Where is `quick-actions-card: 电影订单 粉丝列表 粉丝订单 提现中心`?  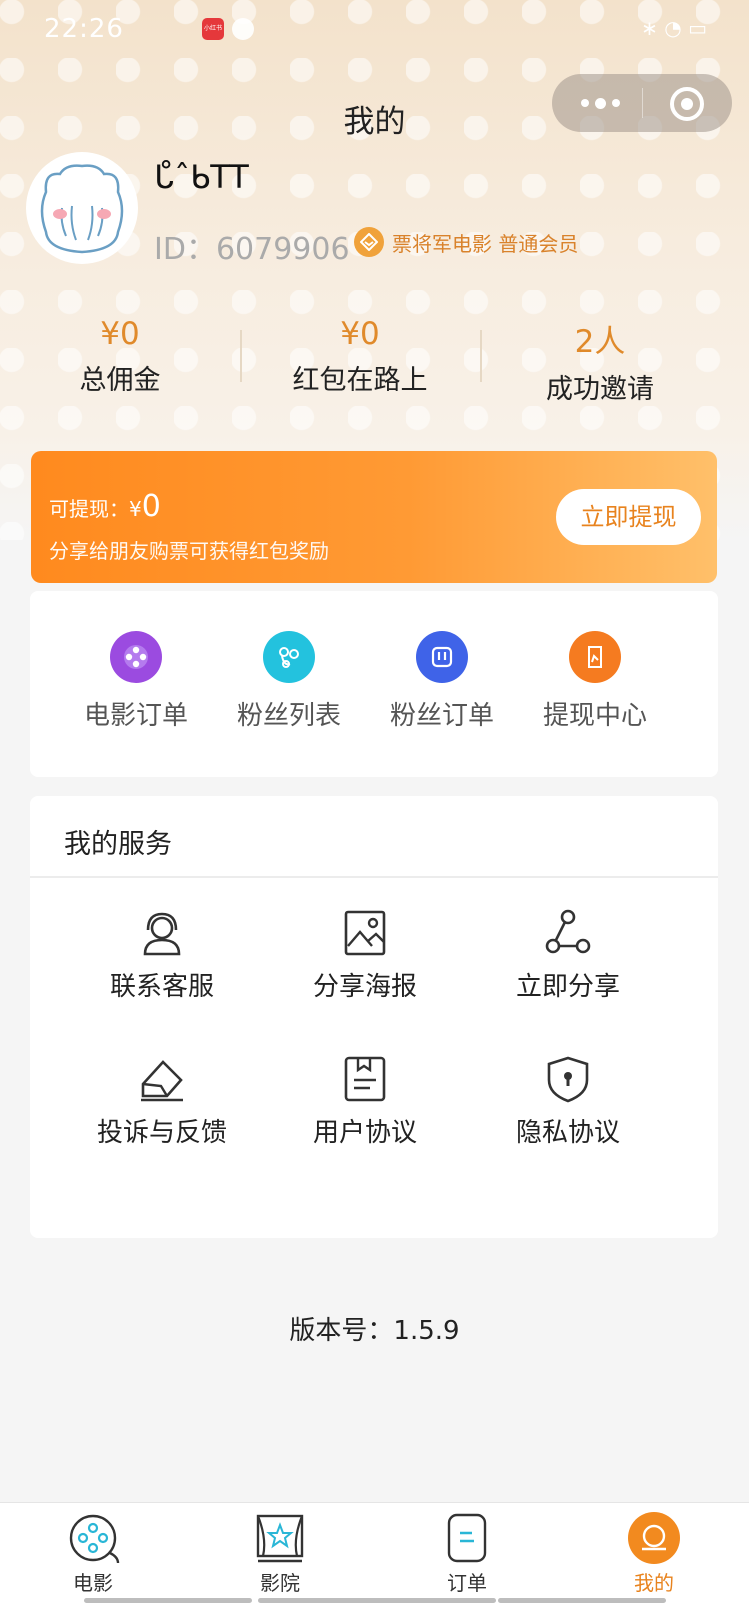 quick-actions-card: 电影订单 粉丝列表 粉丝订单 提现中心 is located at coordinates (374, 684).